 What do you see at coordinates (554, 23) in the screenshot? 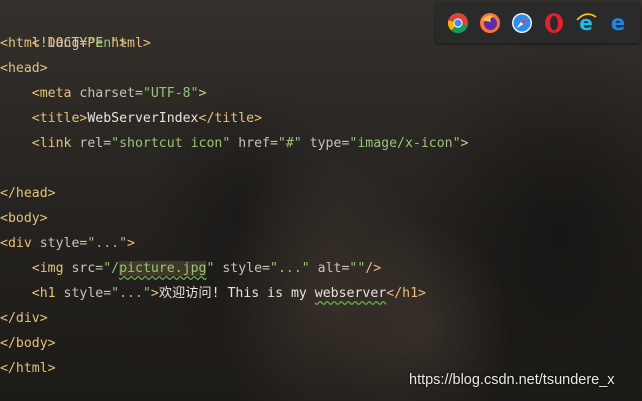
I see `opera-icon` at bounding box center [554, 23].